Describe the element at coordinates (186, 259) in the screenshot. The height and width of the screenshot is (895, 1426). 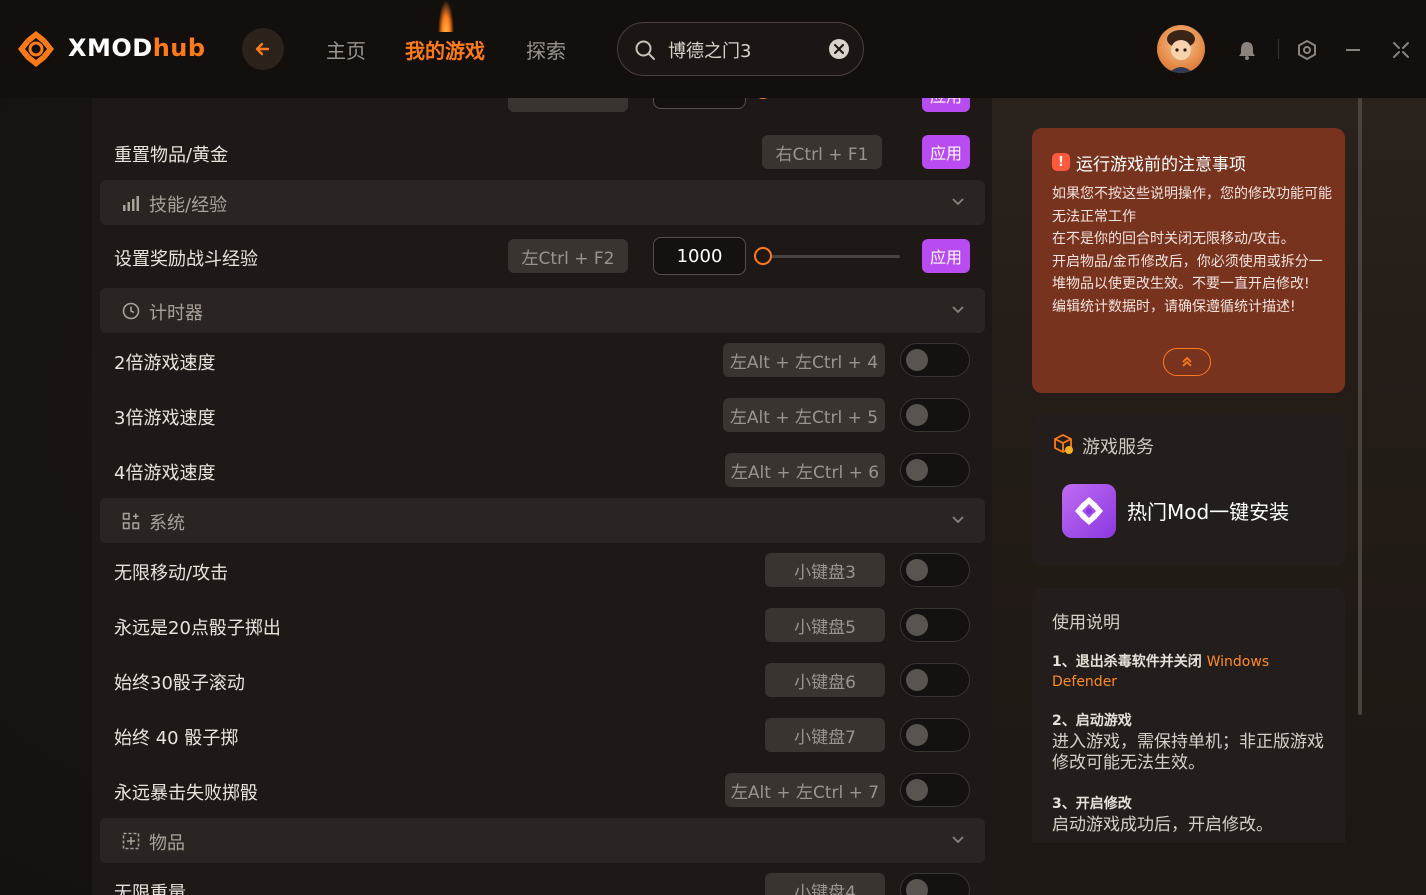
I see `mod-label: 设置奖励战斗经验` at that location.